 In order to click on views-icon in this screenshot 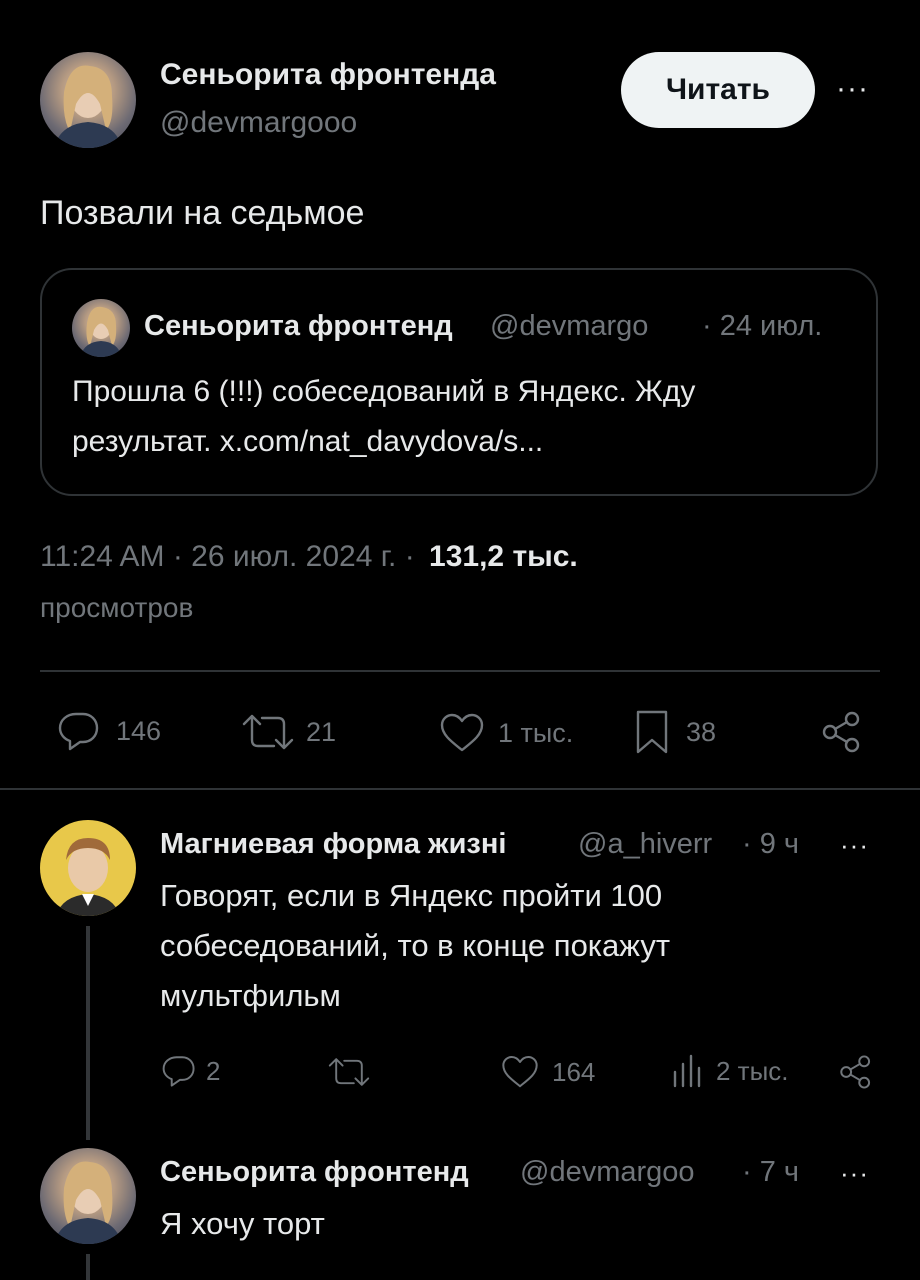, I will do `click(687, 1071)`.